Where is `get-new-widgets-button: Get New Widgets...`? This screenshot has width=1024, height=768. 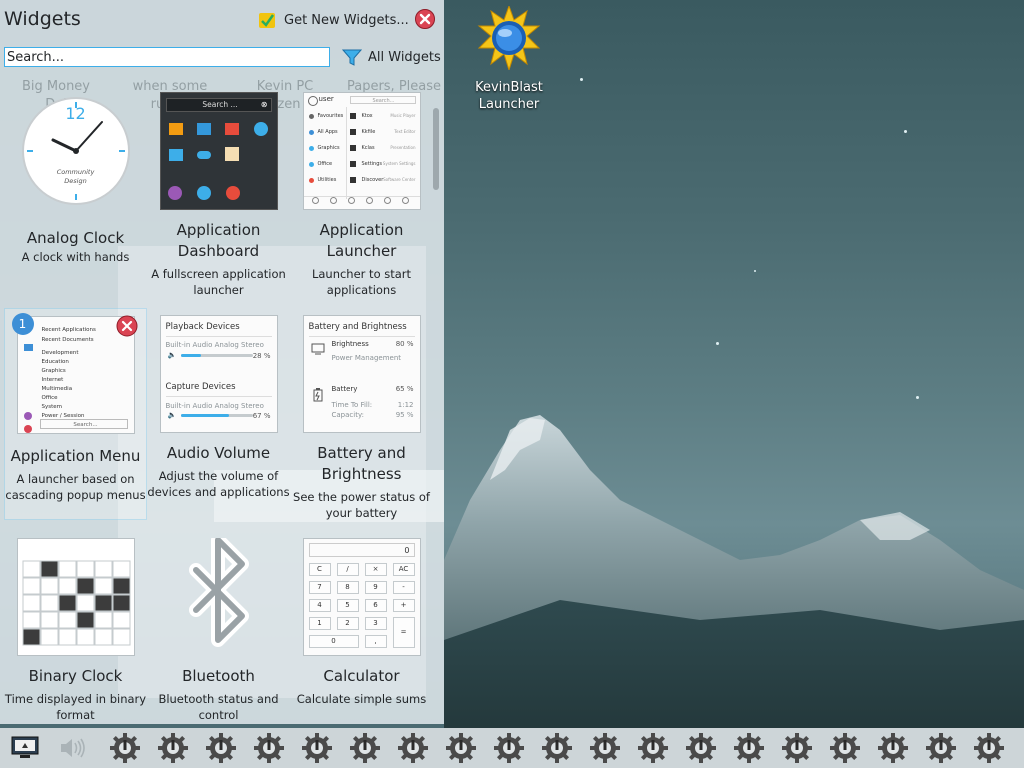
get-new-widgets-button: Get New Widgets... is located at coordinates (333, 20).